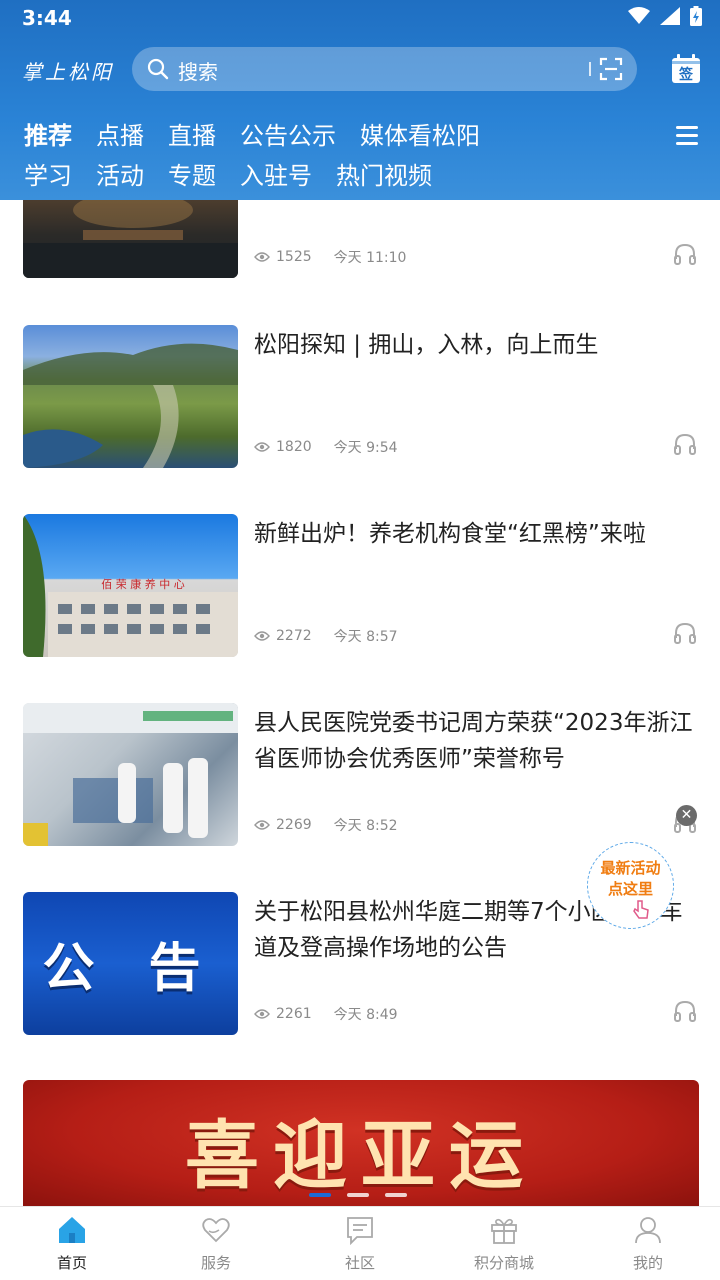 This screenshot has height=1280, width=720. I want to click on tab-community: 社区, so click(360, 1243).